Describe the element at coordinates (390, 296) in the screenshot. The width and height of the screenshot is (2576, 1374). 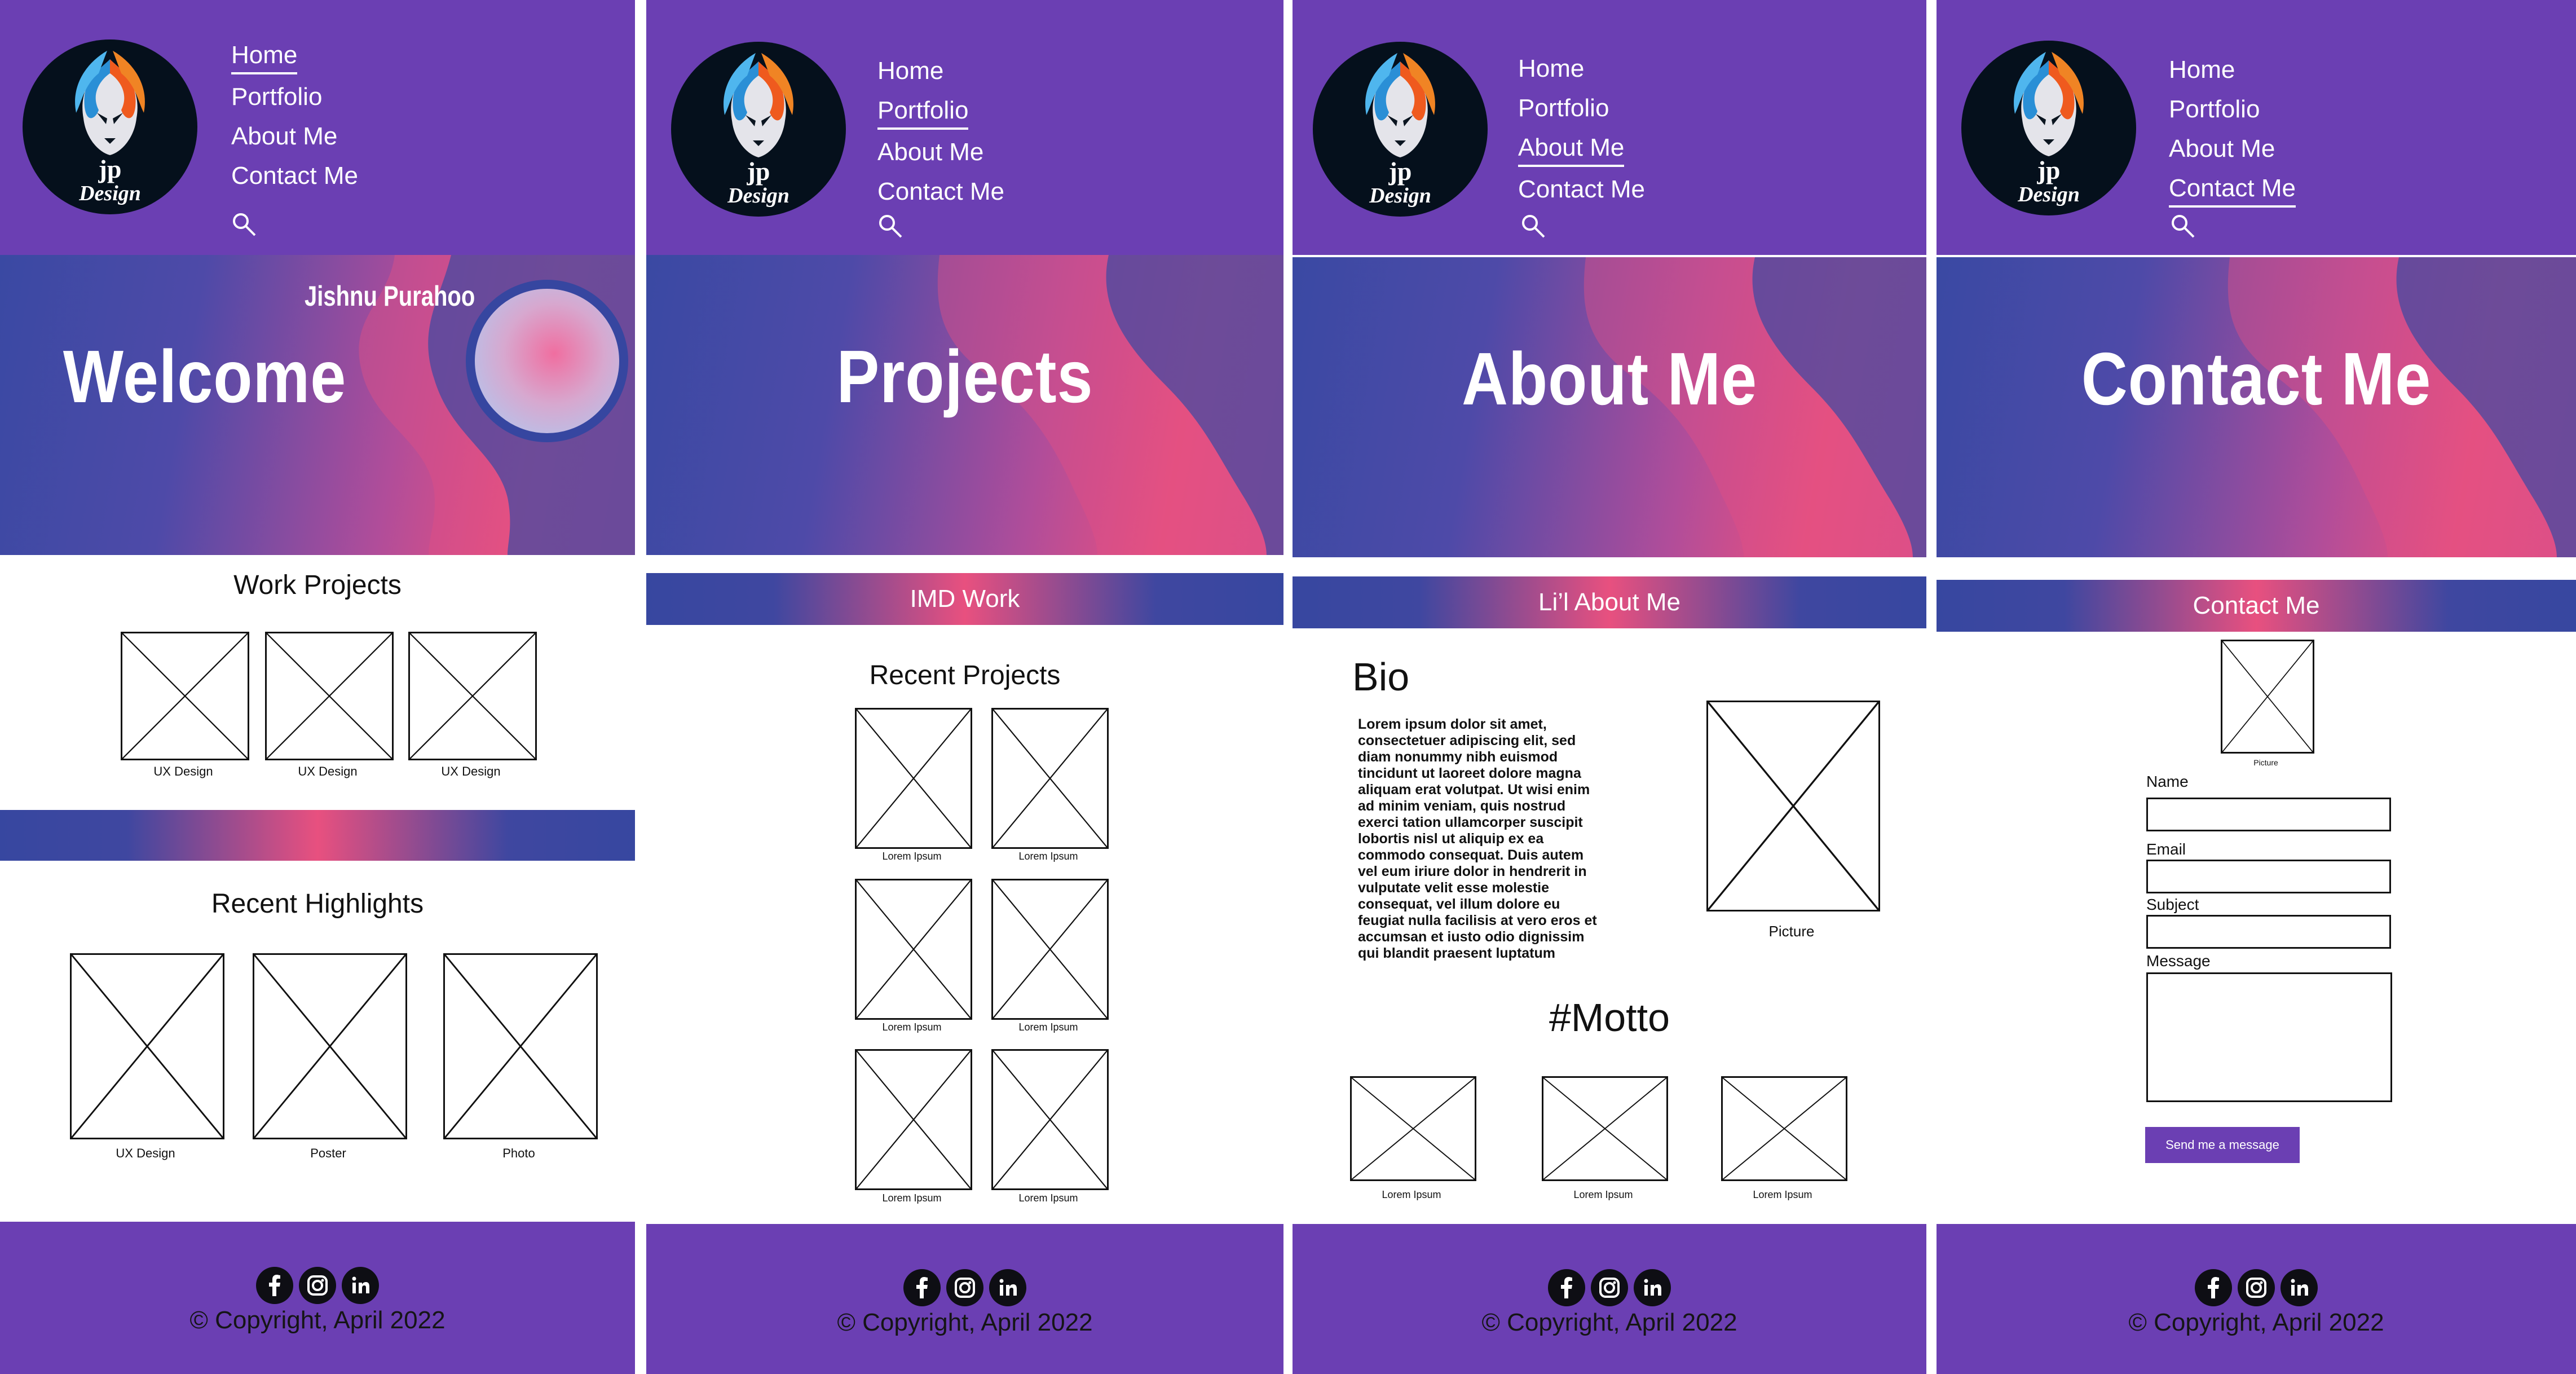
I see `owner-name: Jishnu Purahoo` at that location.